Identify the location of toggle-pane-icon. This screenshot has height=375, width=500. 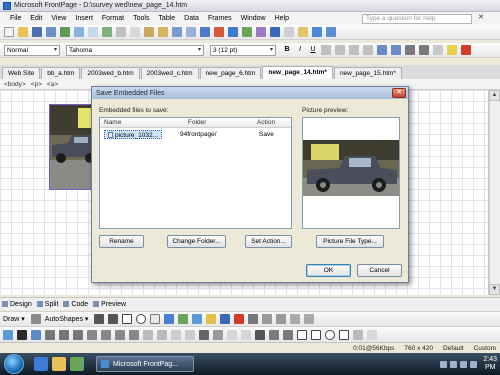
(65, 32).